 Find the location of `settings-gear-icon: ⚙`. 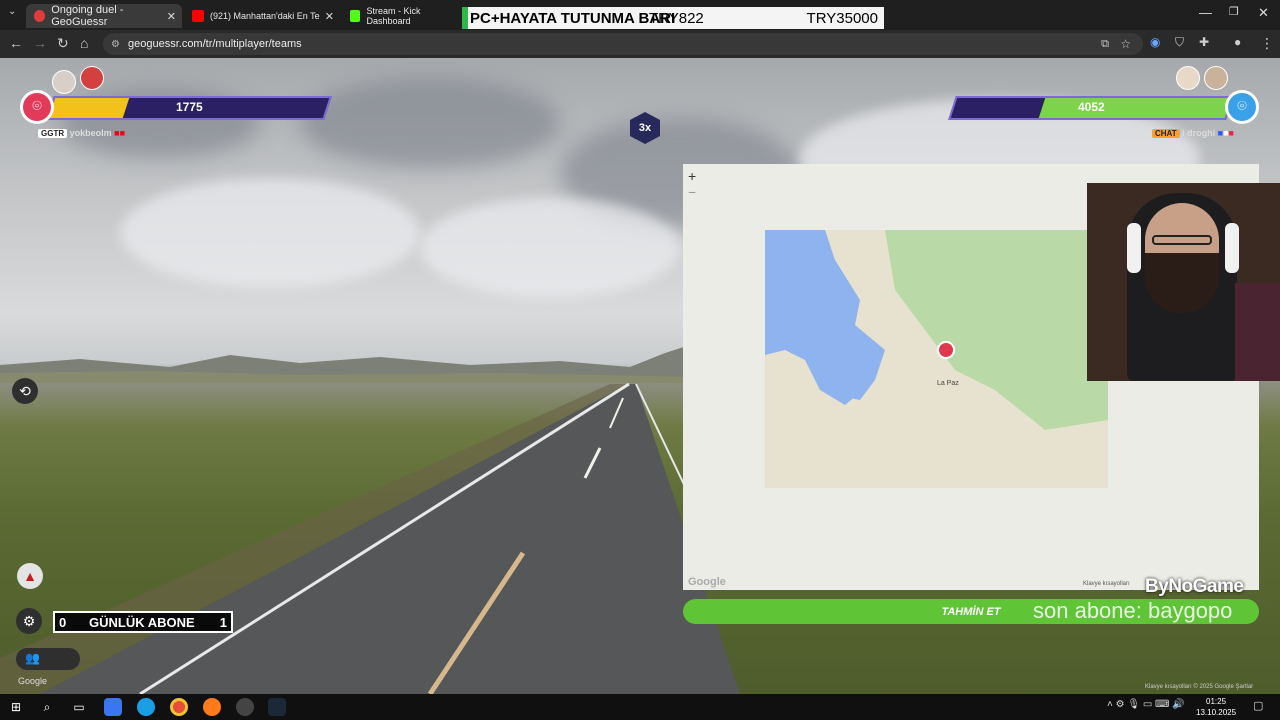

settings-gear-icon: ⚙ is located at coordinates (29, 621).